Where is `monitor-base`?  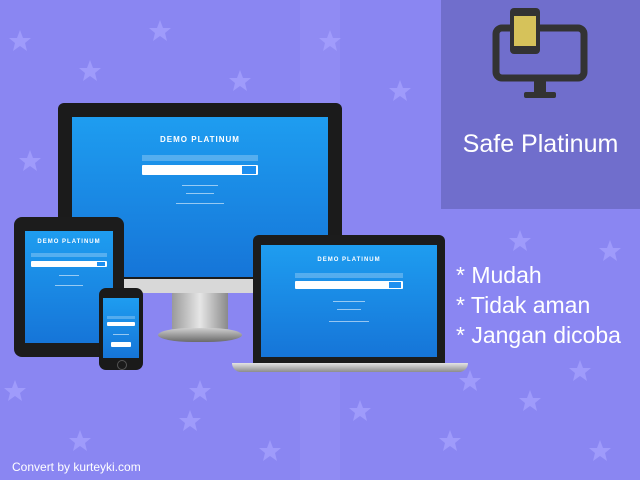 monitor-base is located at coordinates (200, 335).